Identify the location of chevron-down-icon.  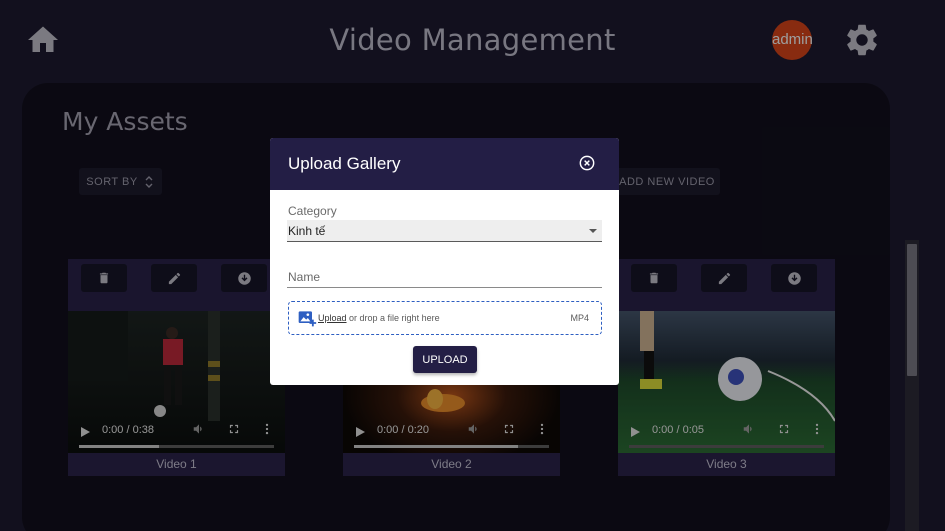
(593, 231).